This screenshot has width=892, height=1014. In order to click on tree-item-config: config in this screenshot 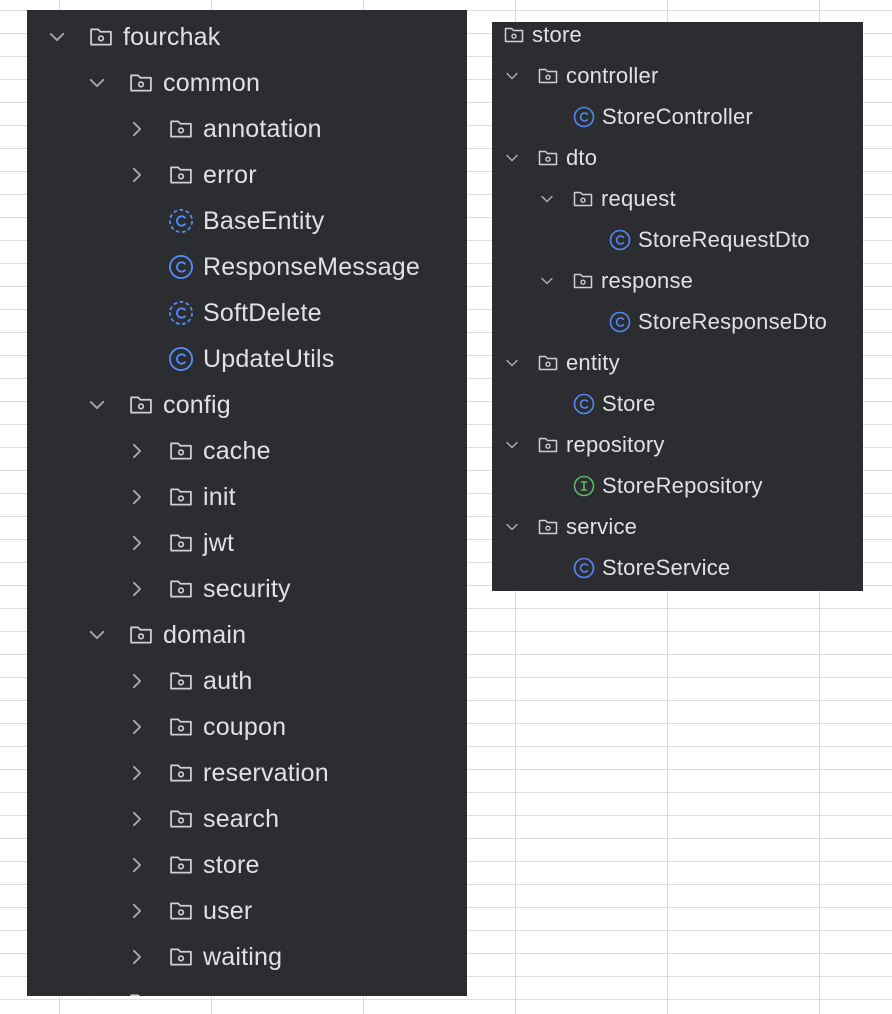, I will do `click(277, 405)`.